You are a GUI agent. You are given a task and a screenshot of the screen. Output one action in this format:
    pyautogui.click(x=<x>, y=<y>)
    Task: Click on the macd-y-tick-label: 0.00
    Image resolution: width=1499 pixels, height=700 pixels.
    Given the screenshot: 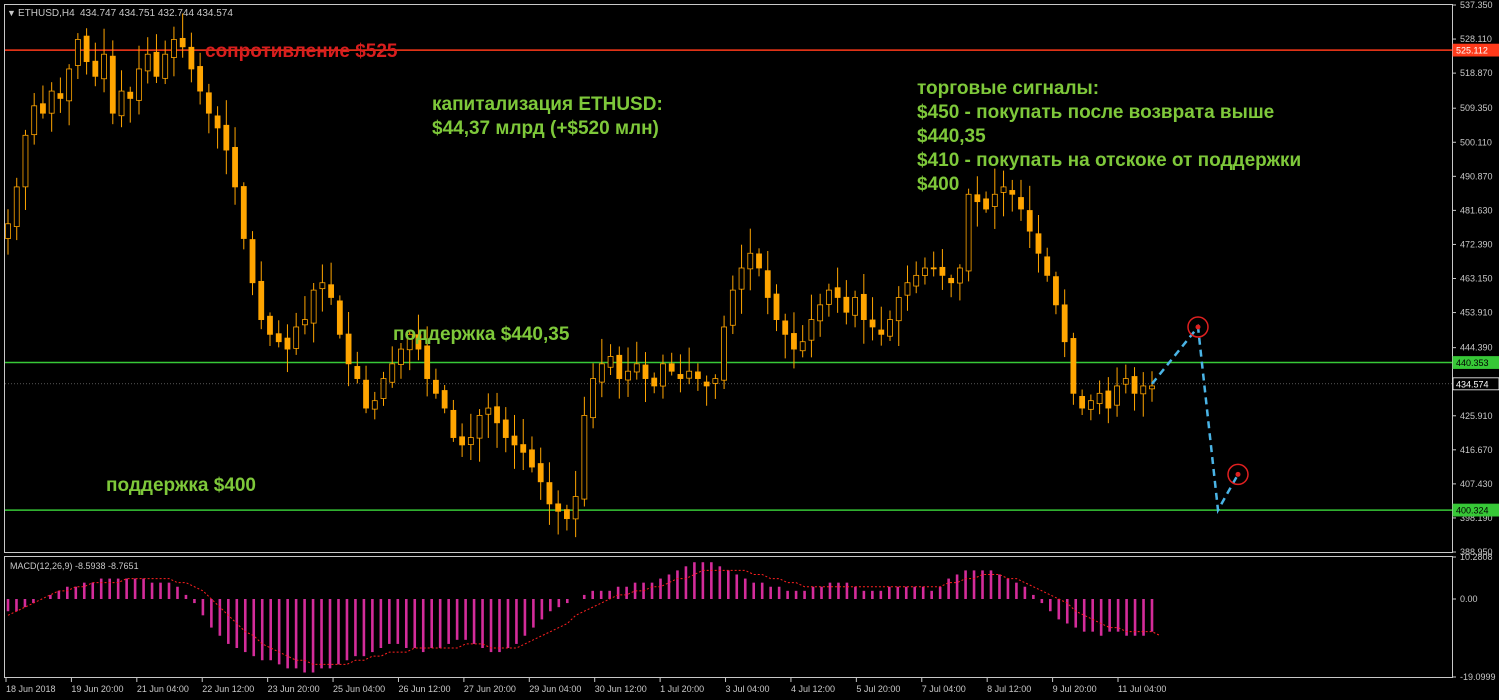 What is the action you would take?
    pyautogui.click(x=1469, y=599)
    